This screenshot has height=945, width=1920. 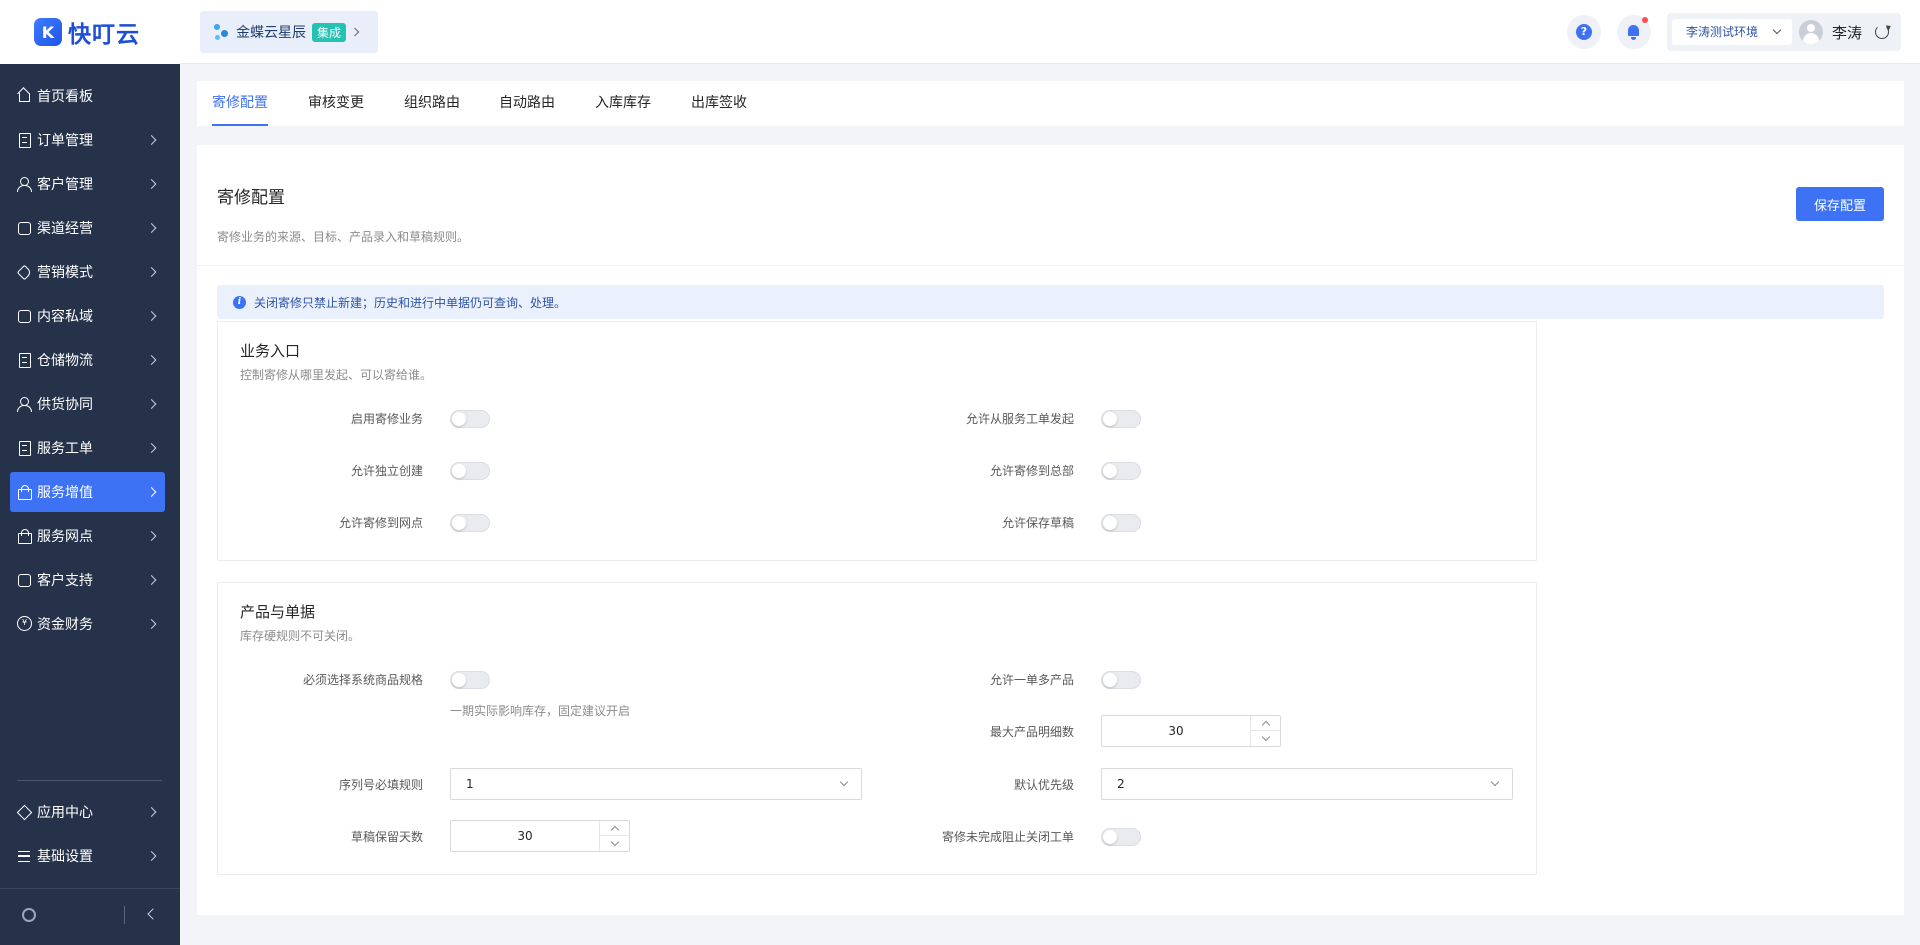 What do you see at coordinates (104, 35) in the screenshot?
I see `logo-text: 快叮云` at bounding box center [104, 35].